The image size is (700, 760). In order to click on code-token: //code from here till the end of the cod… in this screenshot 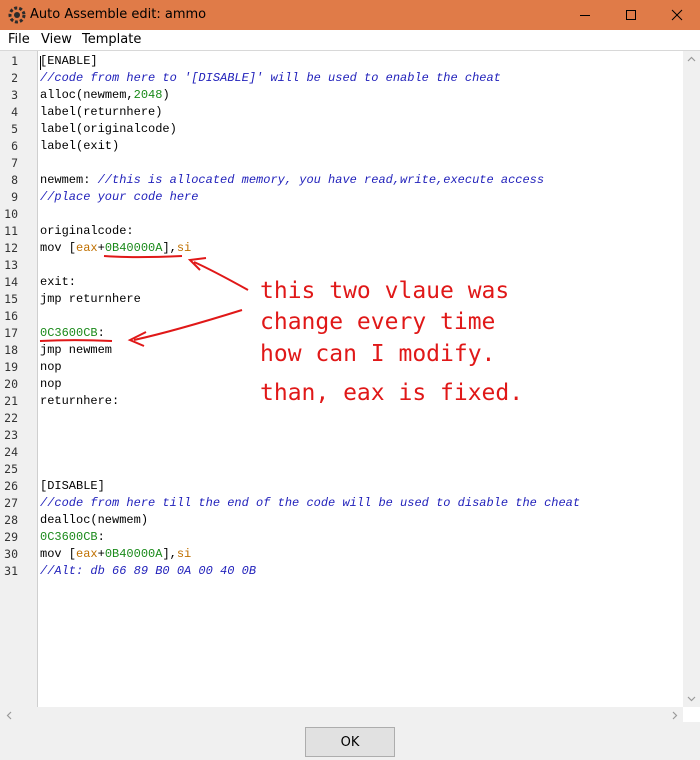, I will do `click(310, 503)`.